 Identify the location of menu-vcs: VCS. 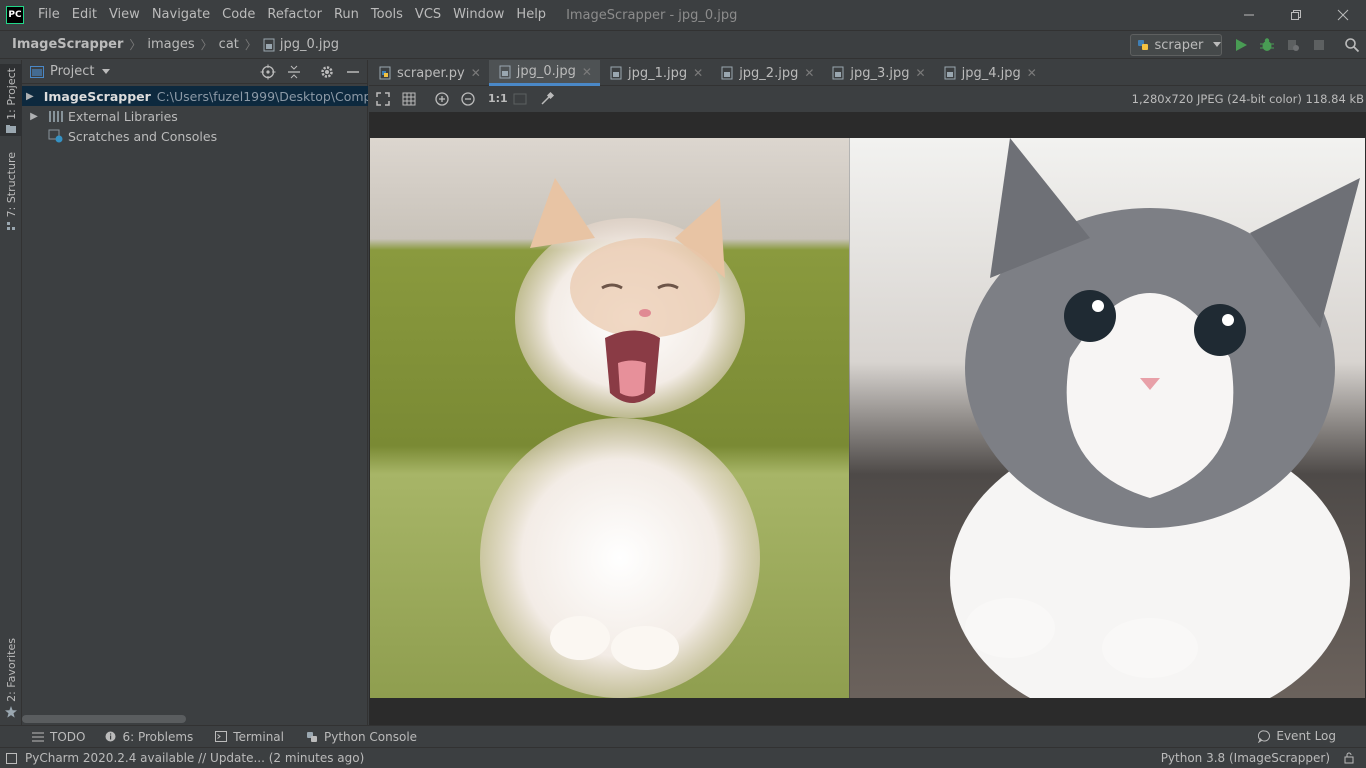
(428, 15).